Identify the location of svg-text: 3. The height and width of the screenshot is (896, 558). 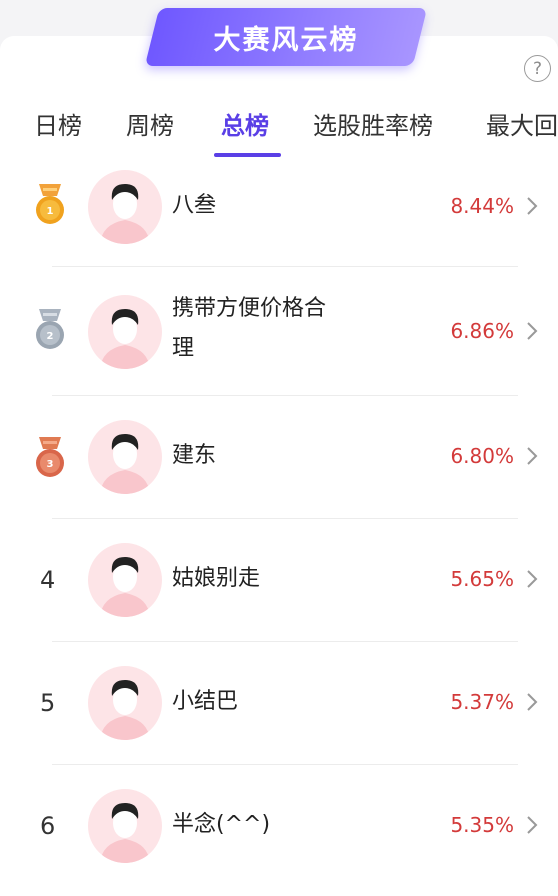
(50, 464).